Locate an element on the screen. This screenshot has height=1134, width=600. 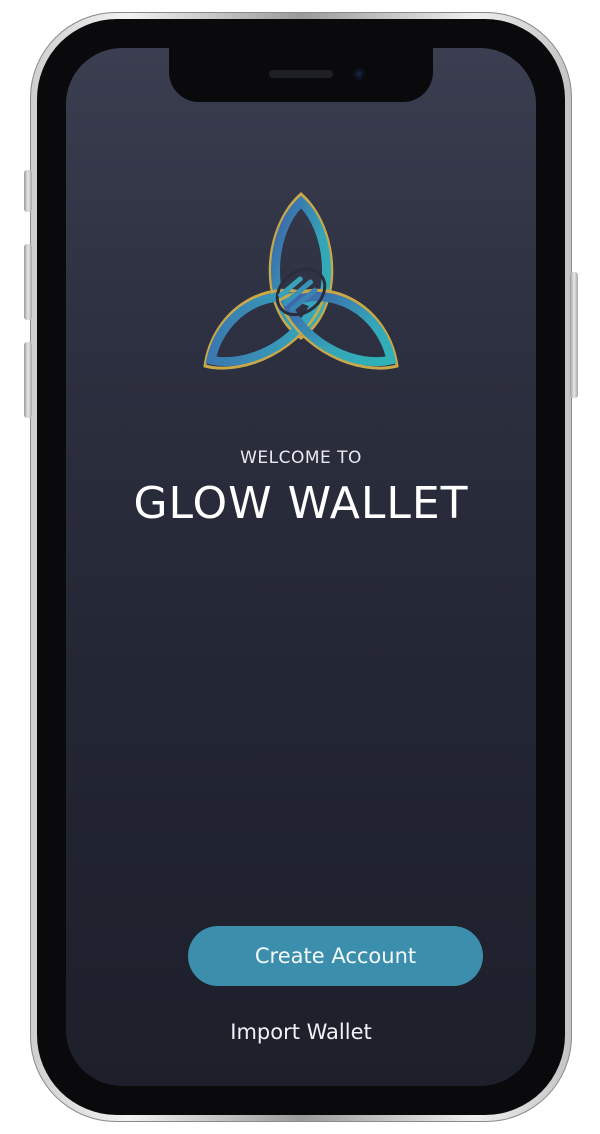
app-title: GLOW WALLET is located at coordinates (301, 503).